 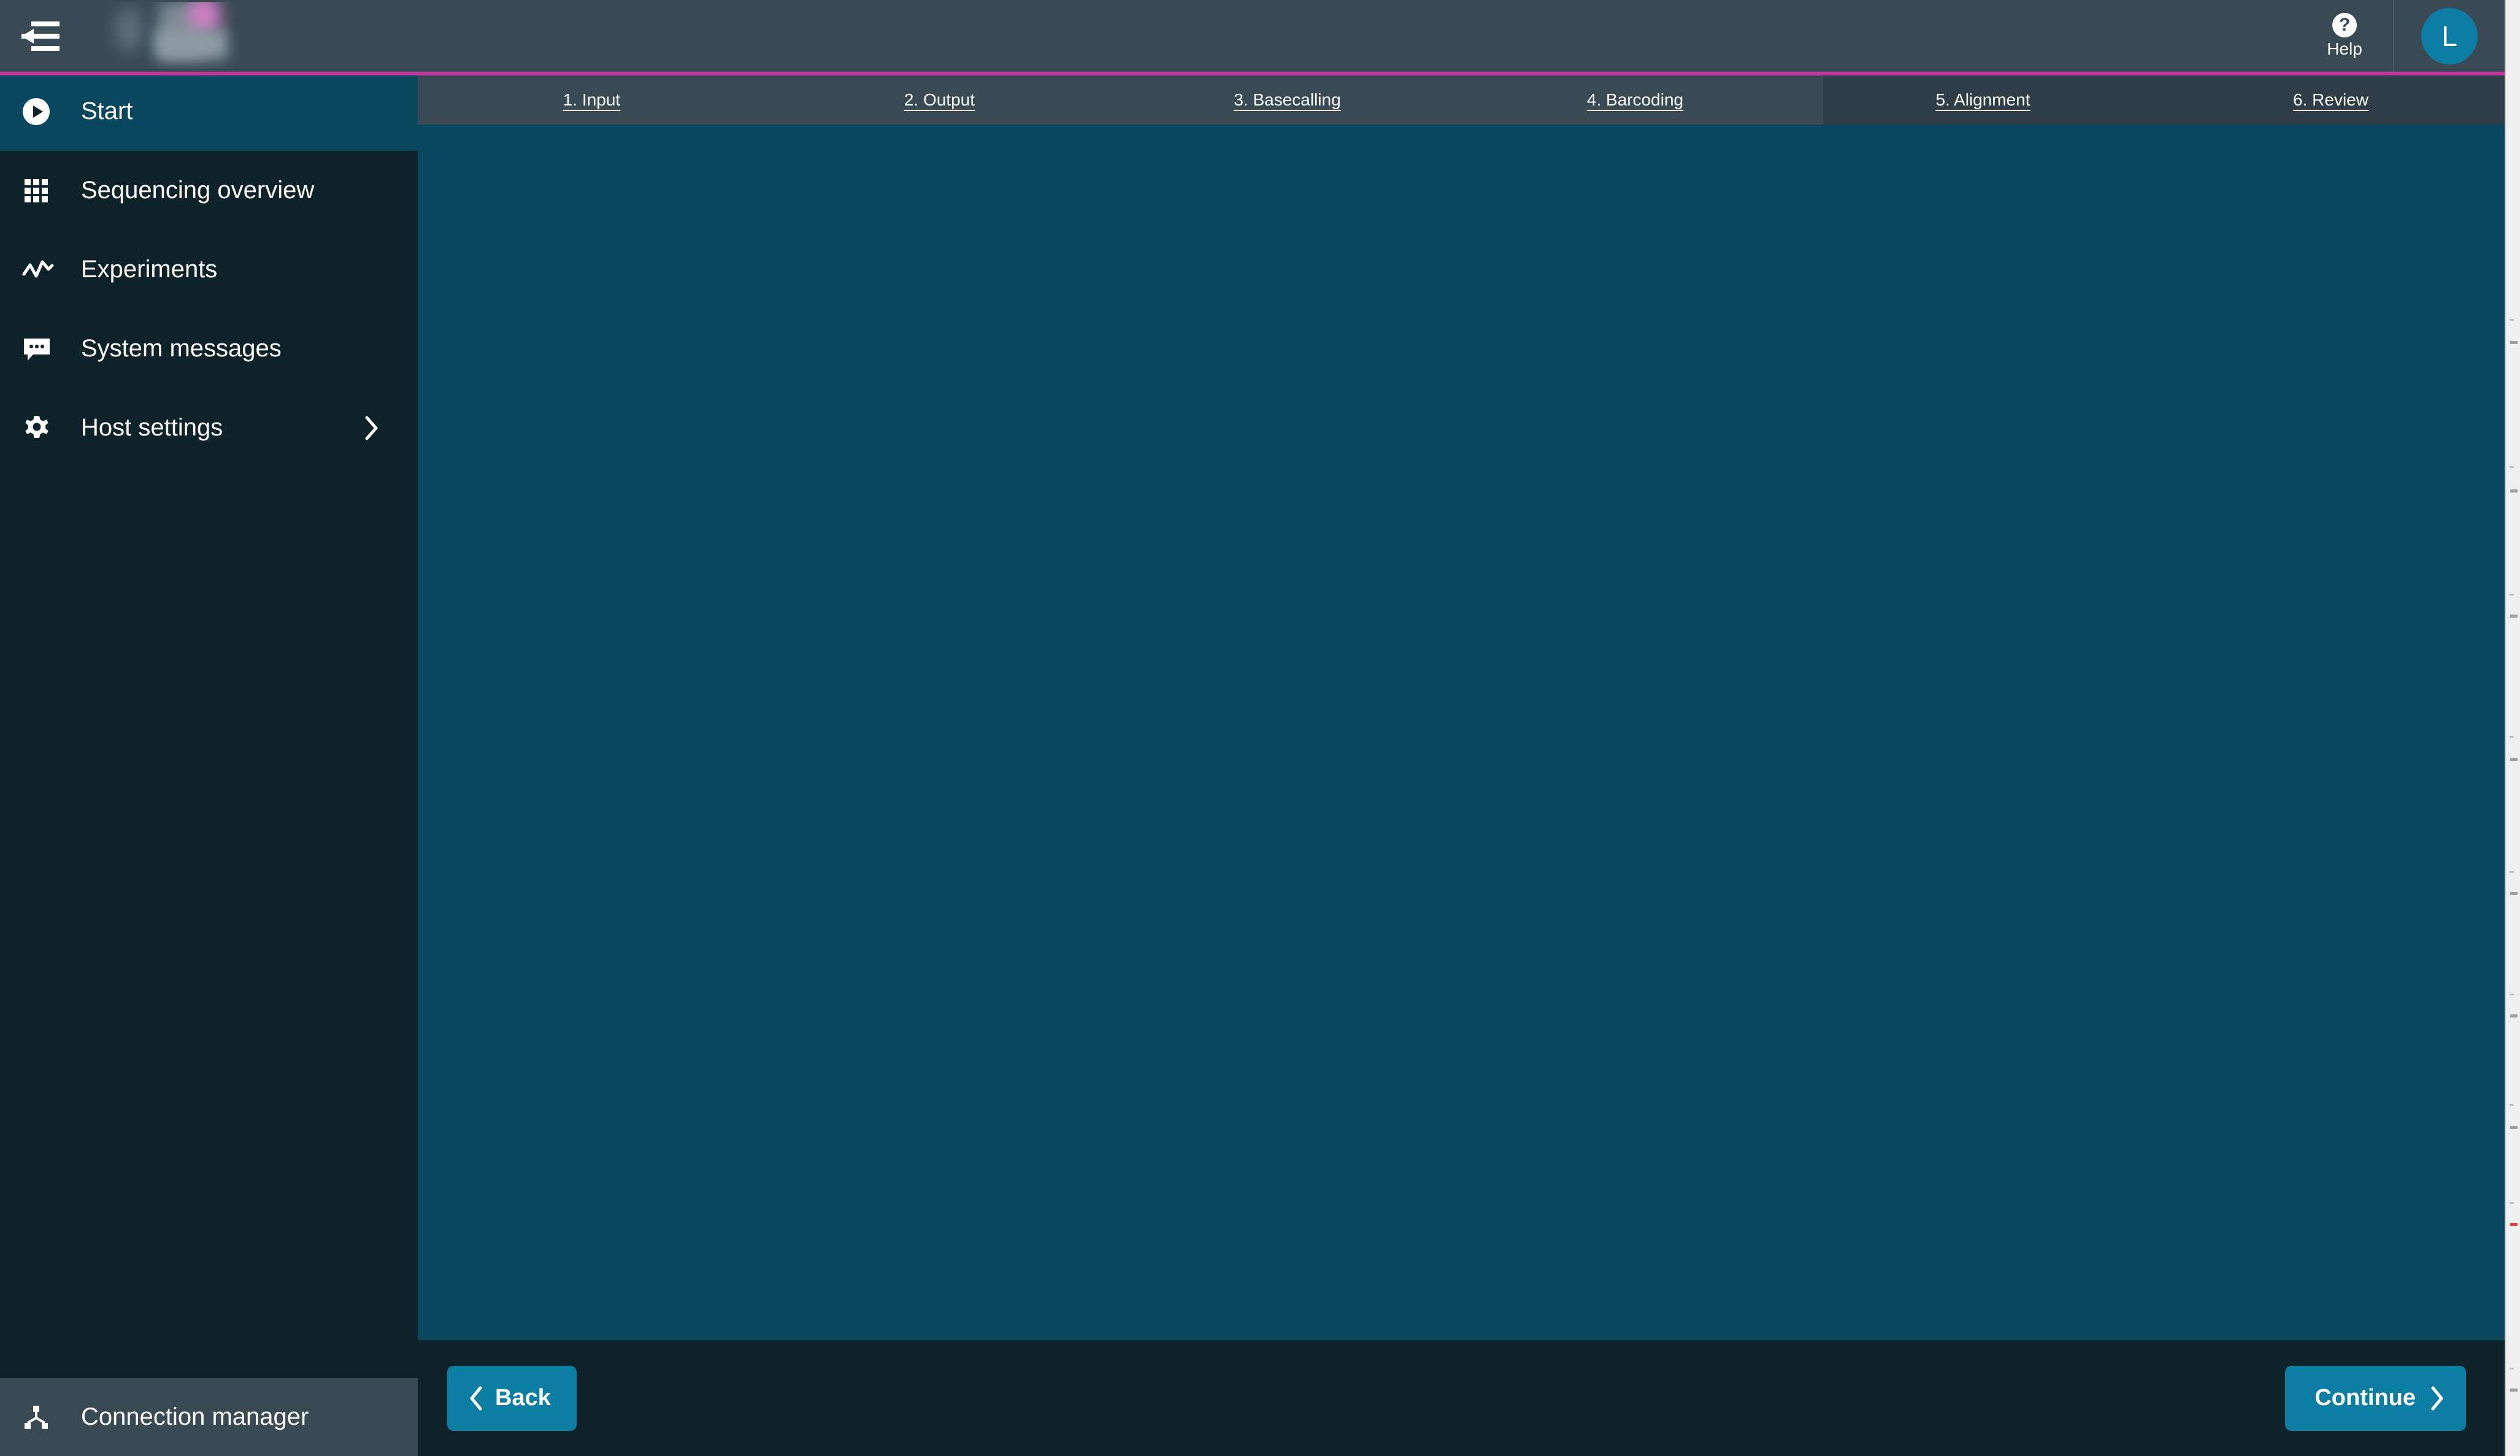 I want to click on sidebar-item-system-messages: System messages, so click(x=209, y=348).